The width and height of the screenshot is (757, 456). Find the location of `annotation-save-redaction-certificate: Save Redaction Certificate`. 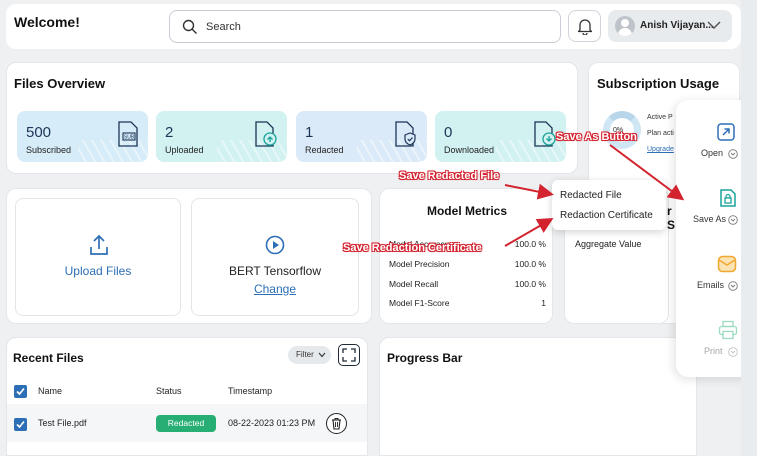

annotation-save-redaction-certificate: Save Redaction Certificate is located at coordinates (412, 248).